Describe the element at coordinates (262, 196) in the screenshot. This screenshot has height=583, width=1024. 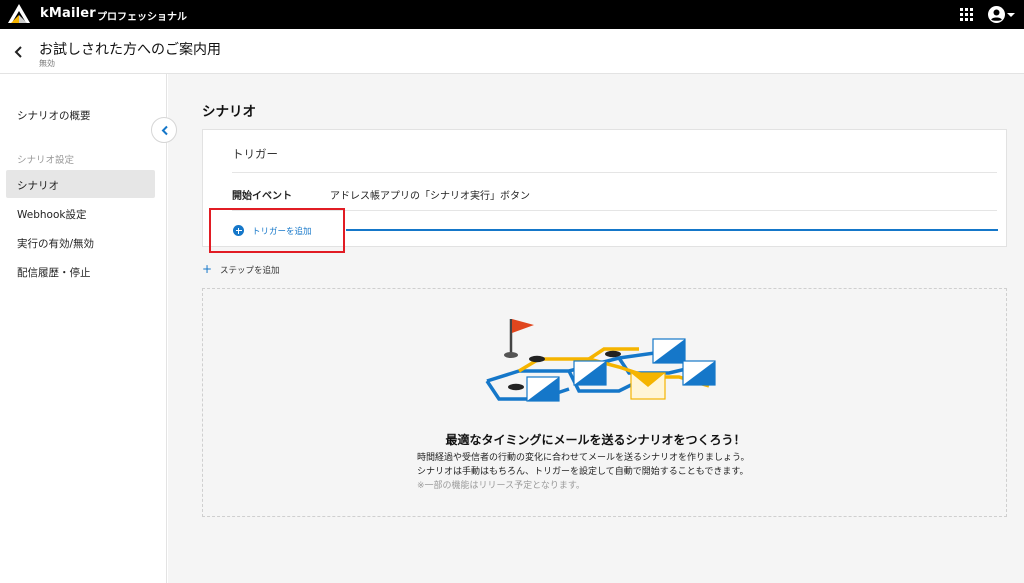
I see `start-event-label: 開始イベント` at that location.